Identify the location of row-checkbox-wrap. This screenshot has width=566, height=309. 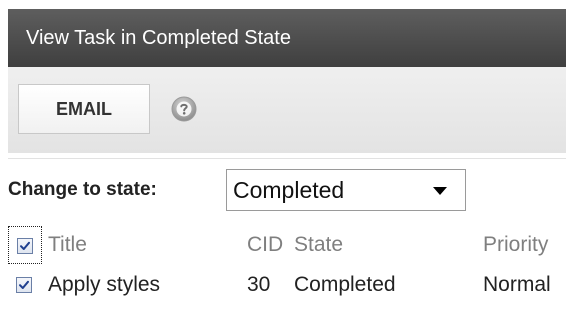
(25, 285).